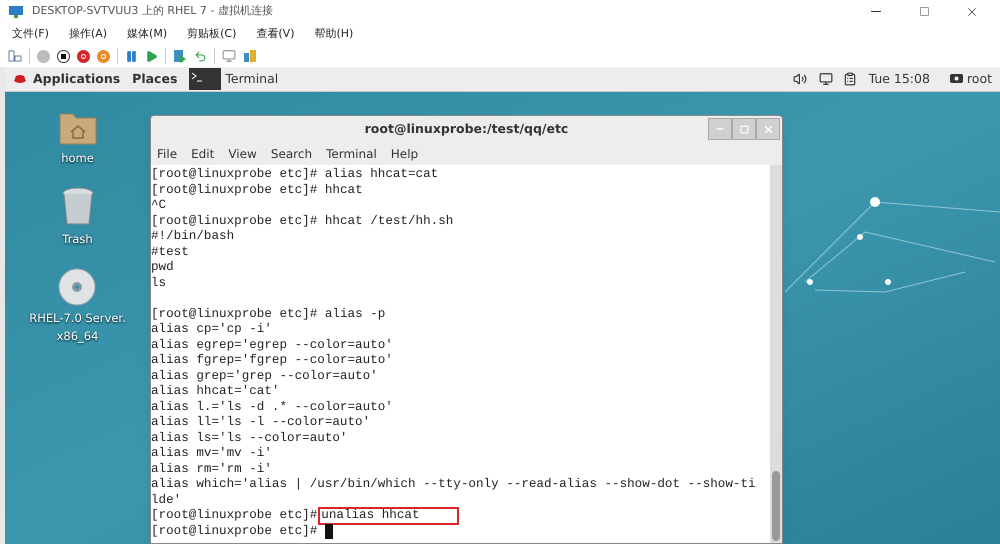 The width and height of the screenshot is (1000, 544). What do you see at coordinates (343, 190) in the screenshot?
I see `command-text: hhcat` at bounding box center [343, 190].